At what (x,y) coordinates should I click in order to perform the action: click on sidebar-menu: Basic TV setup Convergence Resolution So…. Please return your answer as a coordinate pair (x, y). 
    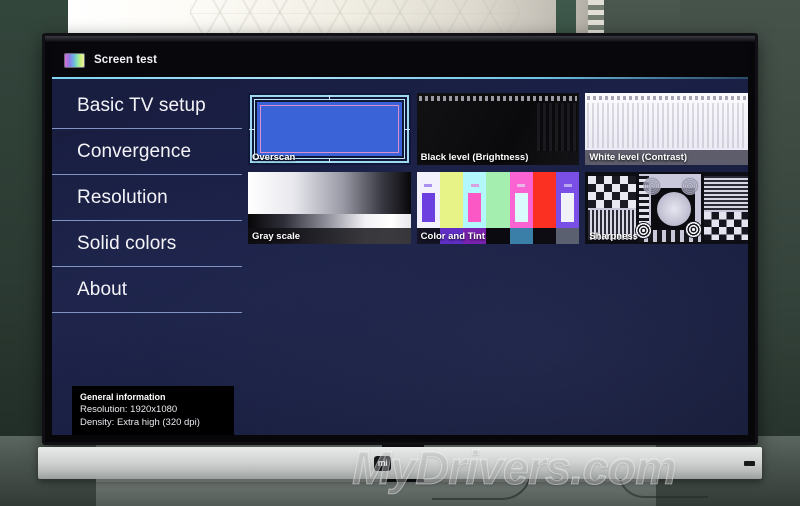
    Looking at the image, I should click on (147, 198).